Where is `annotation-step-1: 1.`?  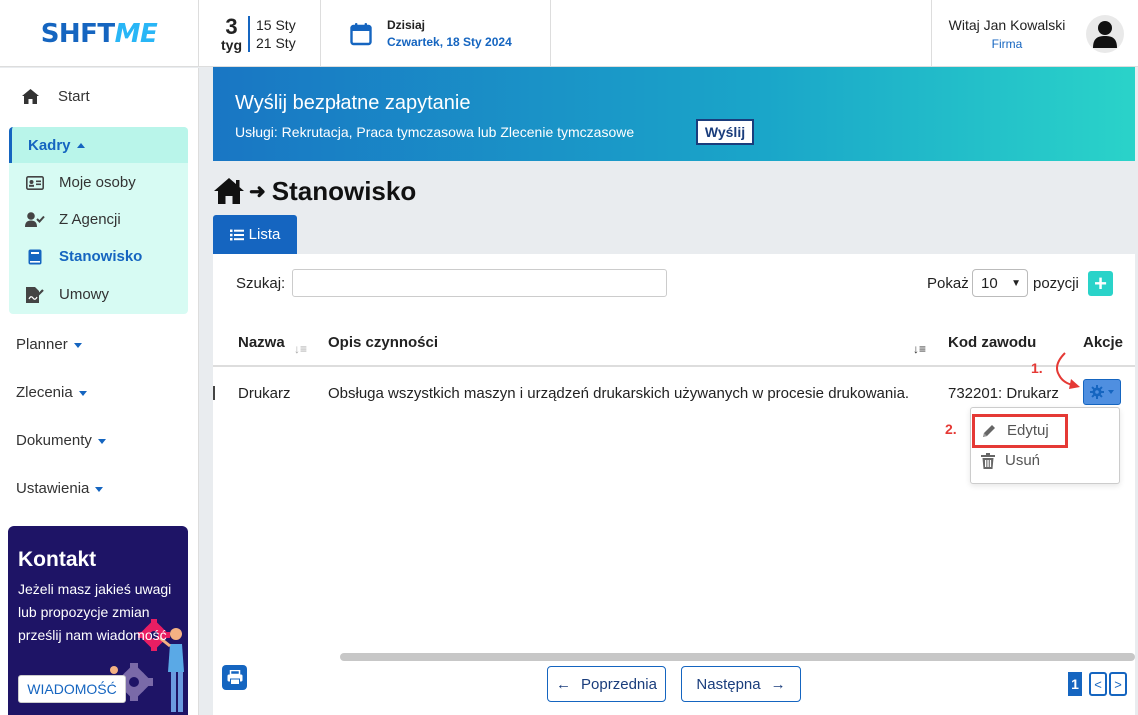
annotation-step-1: 1. is located at coordinates (1037, 368).